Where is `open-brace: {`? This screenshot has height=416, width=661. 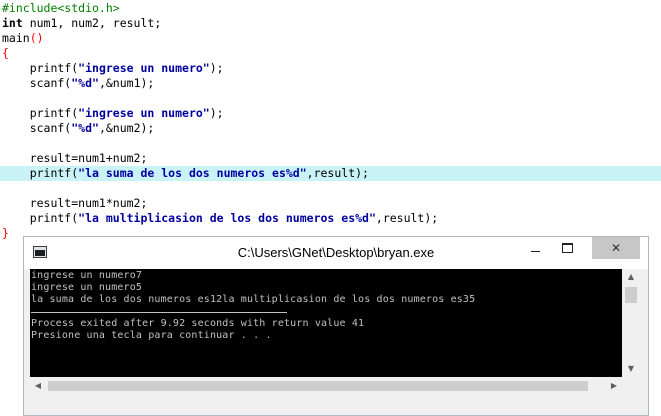
open-brace: { is located at coordinates (5, 53).